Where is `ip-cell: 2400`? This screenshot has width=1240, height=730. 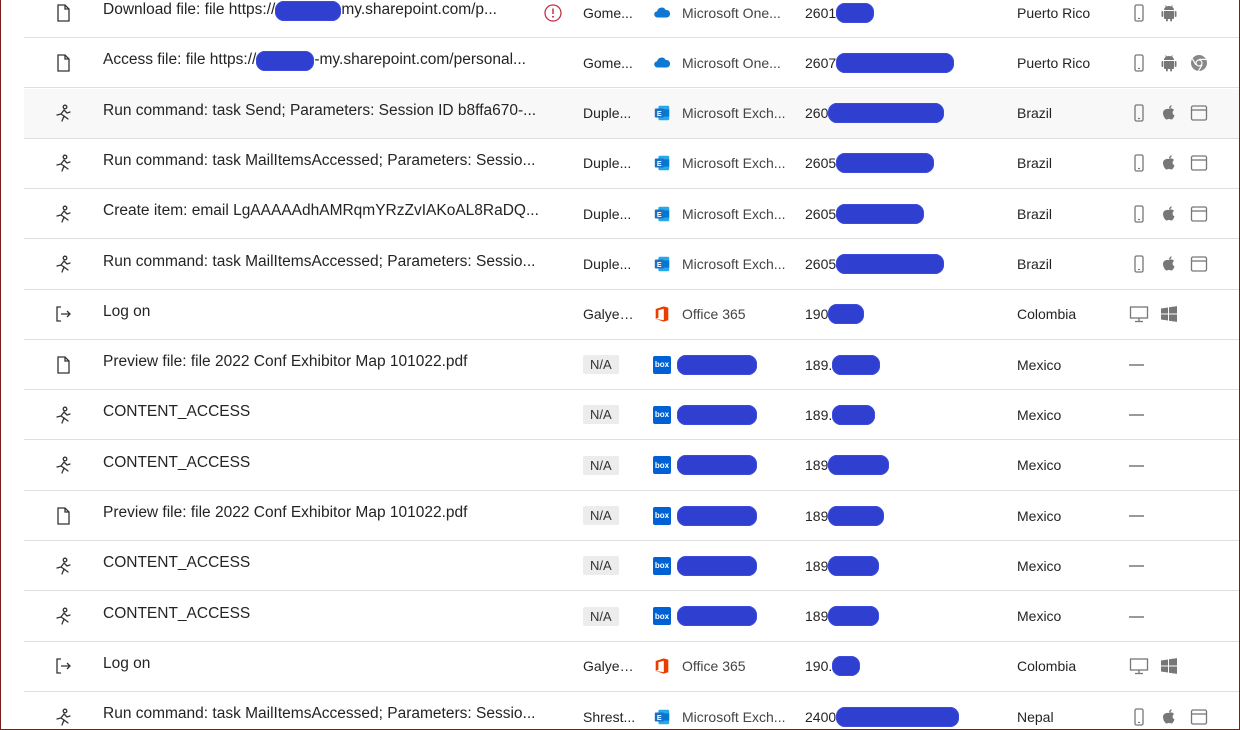 ip-cell: 2400 is located at coordinates (905, 710).